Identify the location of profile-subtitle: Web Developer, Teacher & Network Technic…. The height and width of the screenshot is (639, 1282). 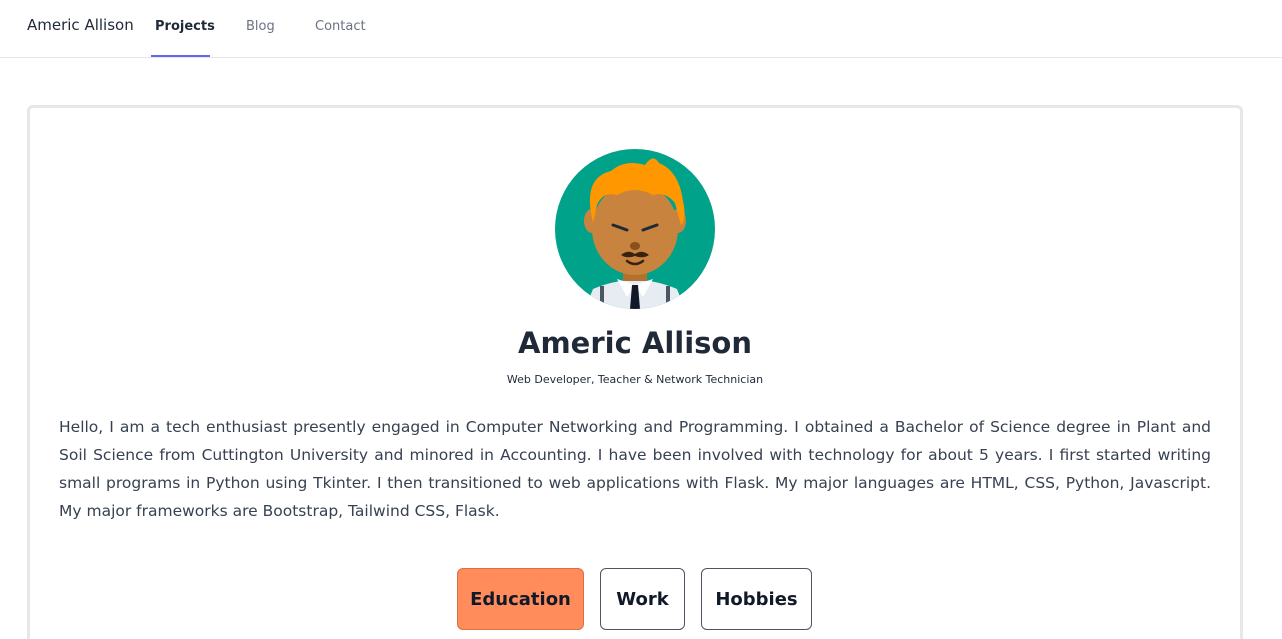
(635, 379).